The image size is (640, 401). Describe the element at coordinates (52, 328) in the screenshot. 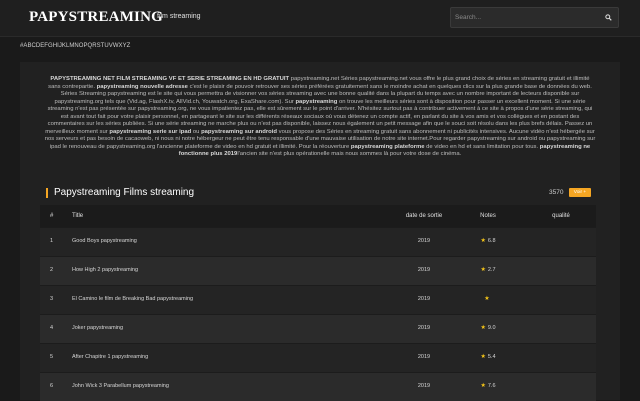

I see `row-number: 4` at that location.